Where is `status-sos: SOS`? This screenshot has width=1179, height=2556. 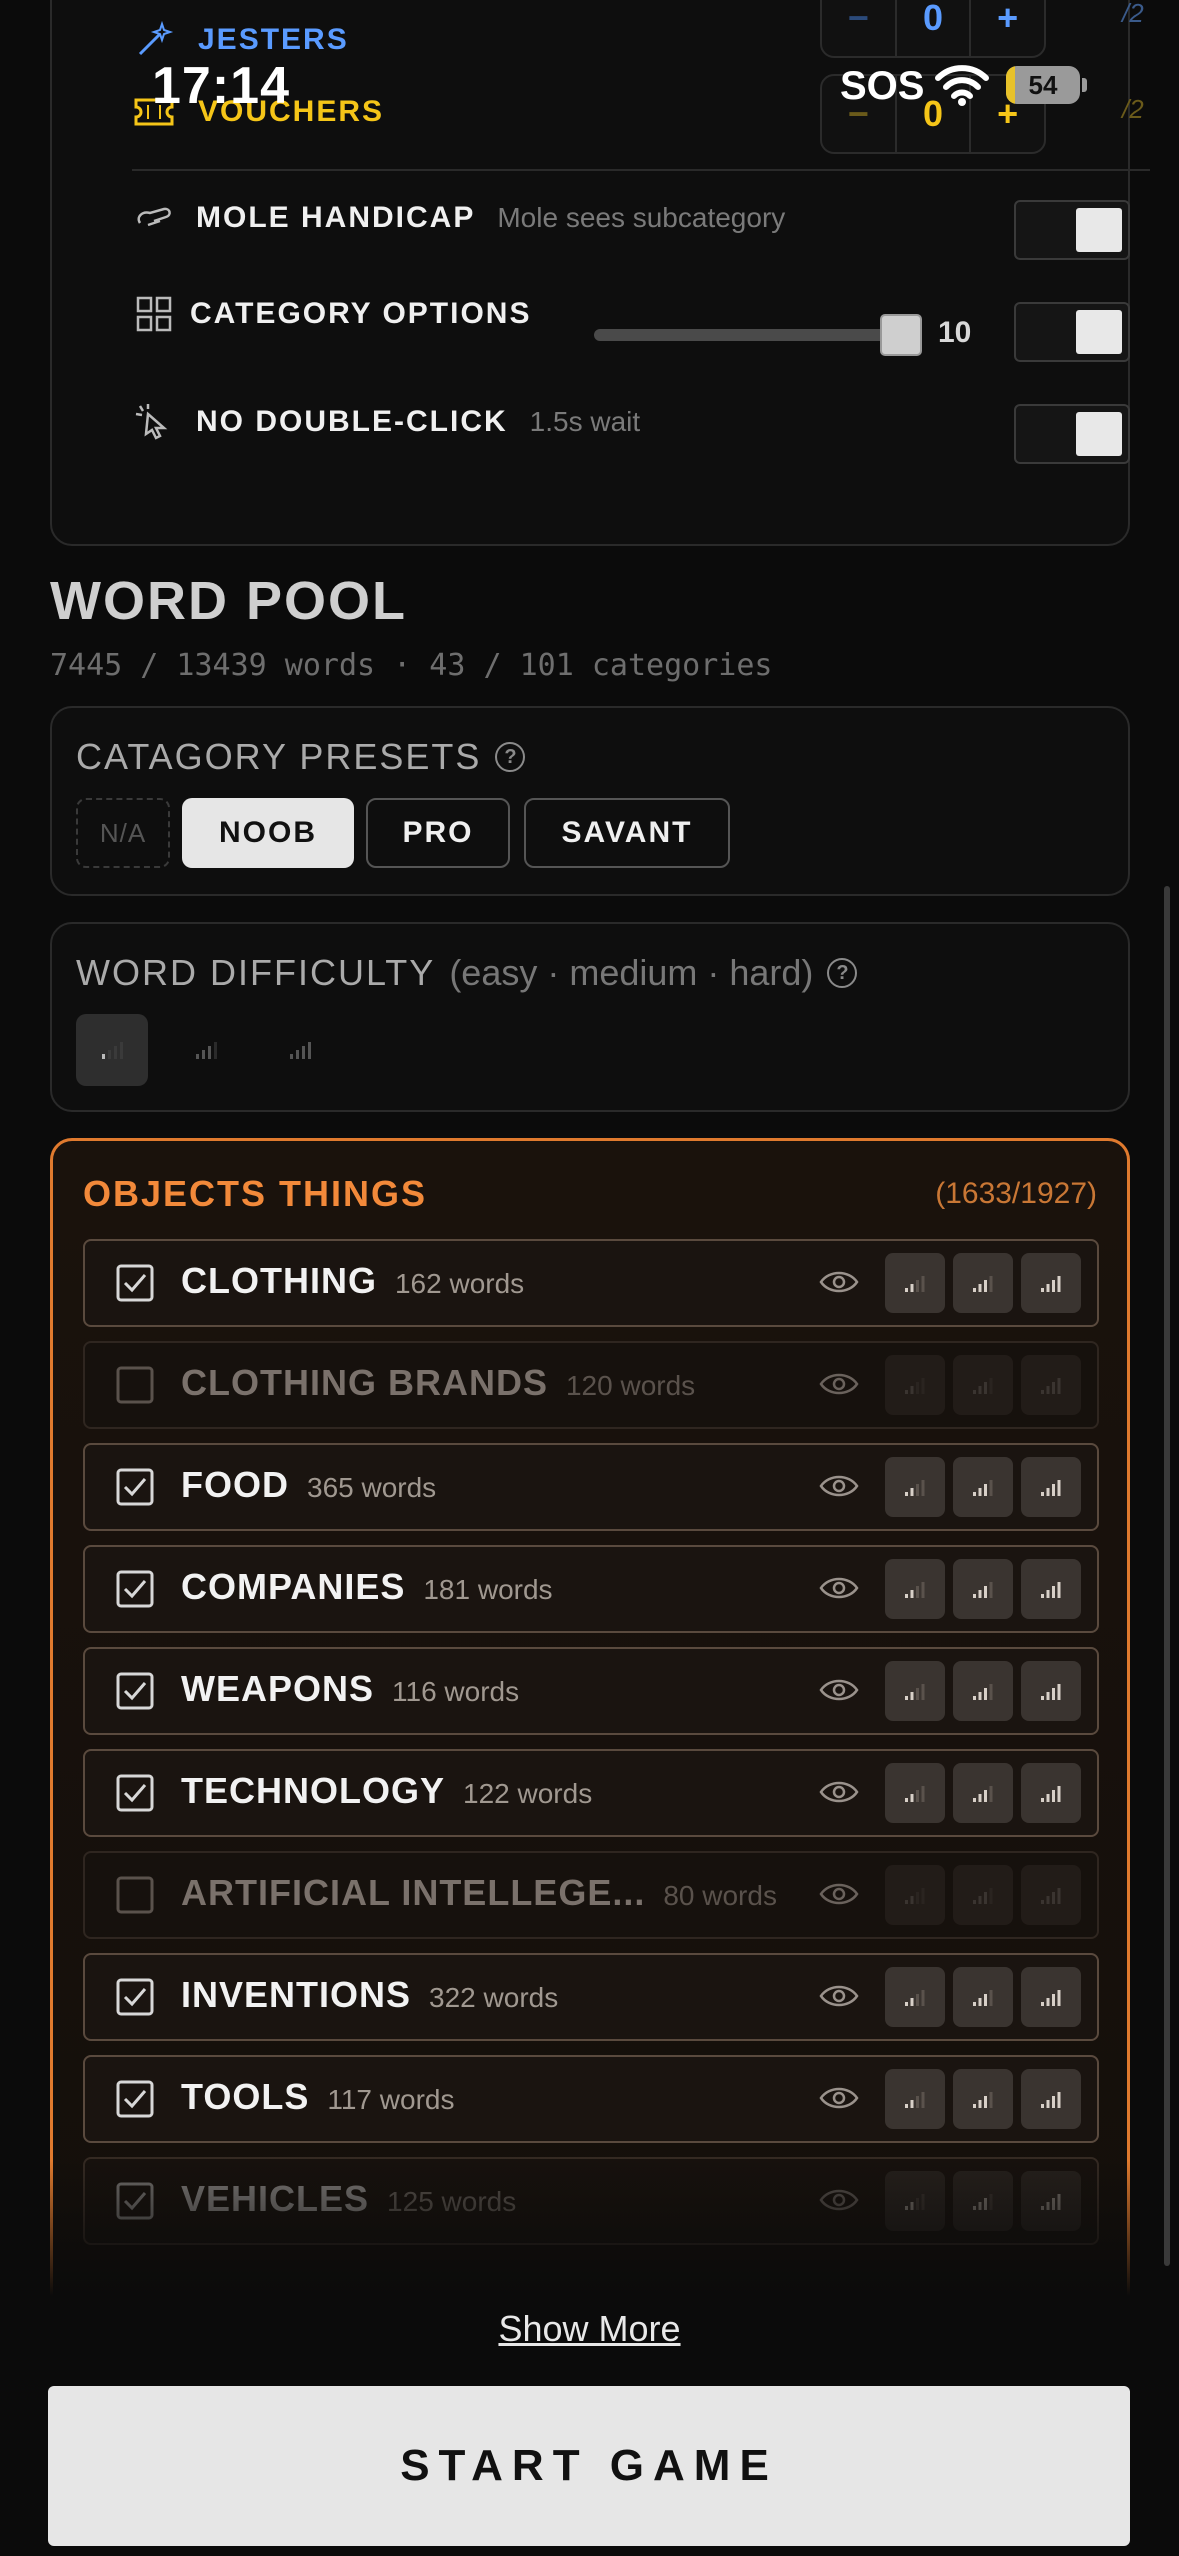
status-sos: SOS is located at coordinates (882, 86).